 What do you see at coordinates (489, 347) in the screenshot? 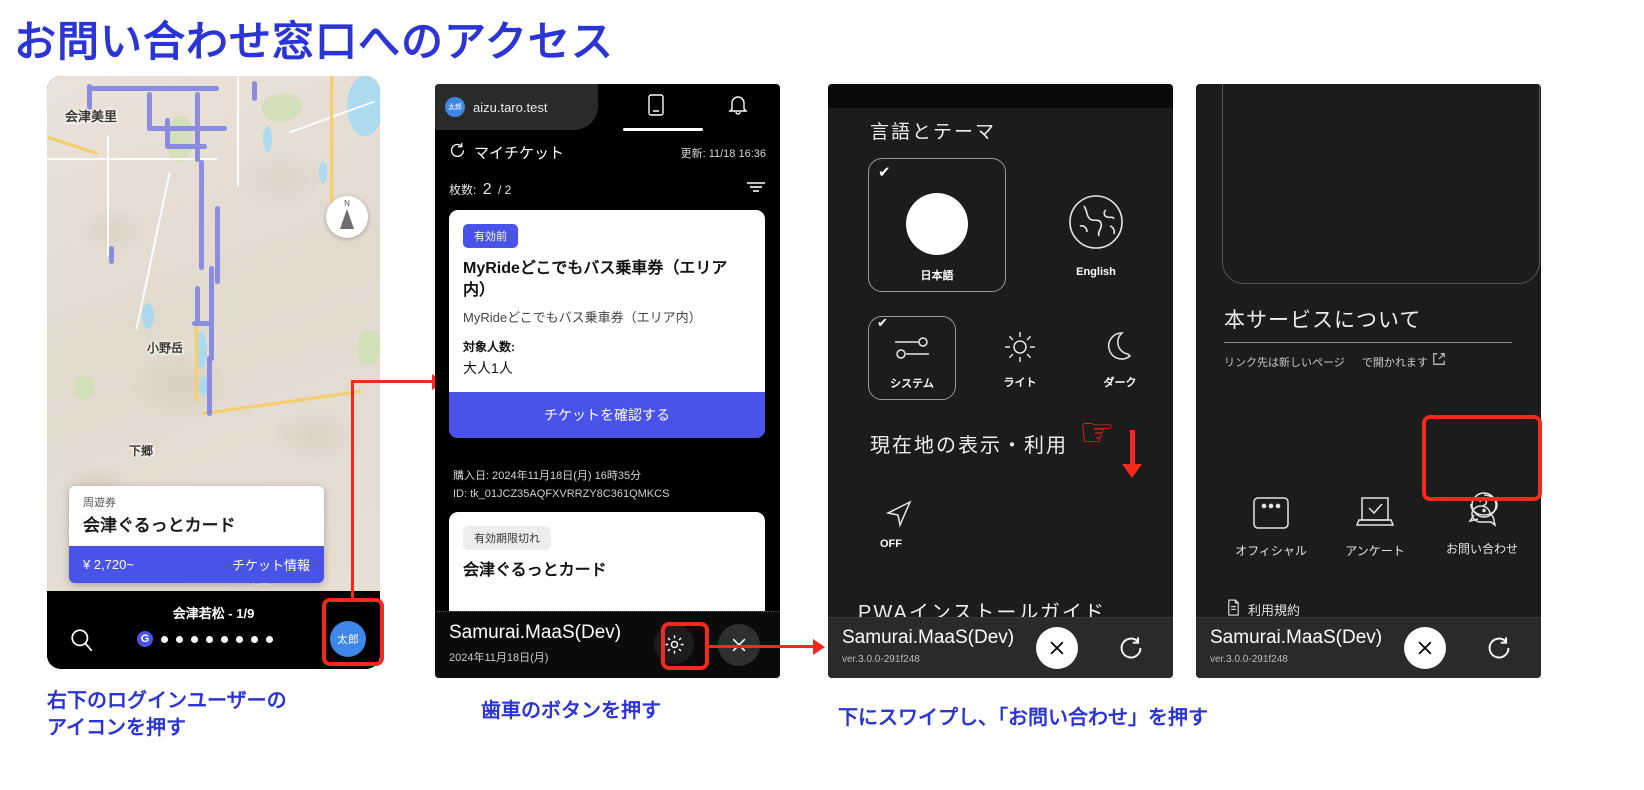
I see `ticket-people-label: 対象人数:` at bounding box center [489, 347].